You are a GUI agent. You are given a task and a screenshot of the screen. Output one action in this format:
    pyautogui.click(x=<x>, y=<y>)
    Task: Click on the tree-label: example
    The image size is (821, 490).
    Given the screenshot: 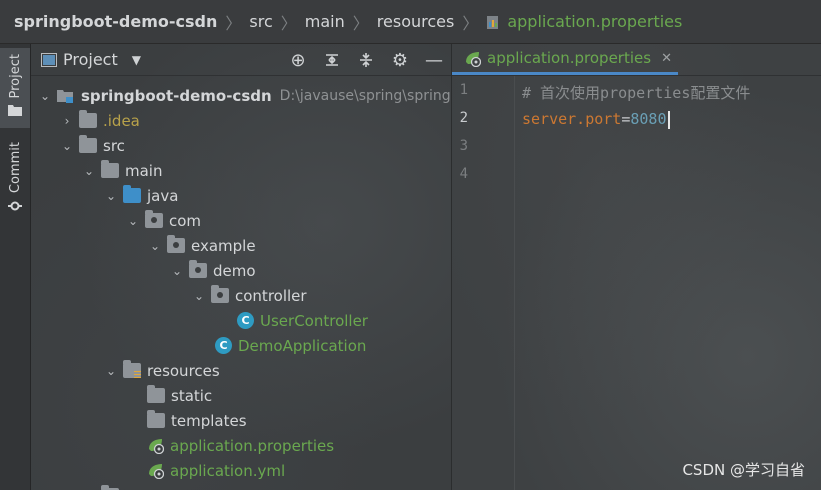 What is the action you would take?
    pyautogui.click(x=223, y=245)
    